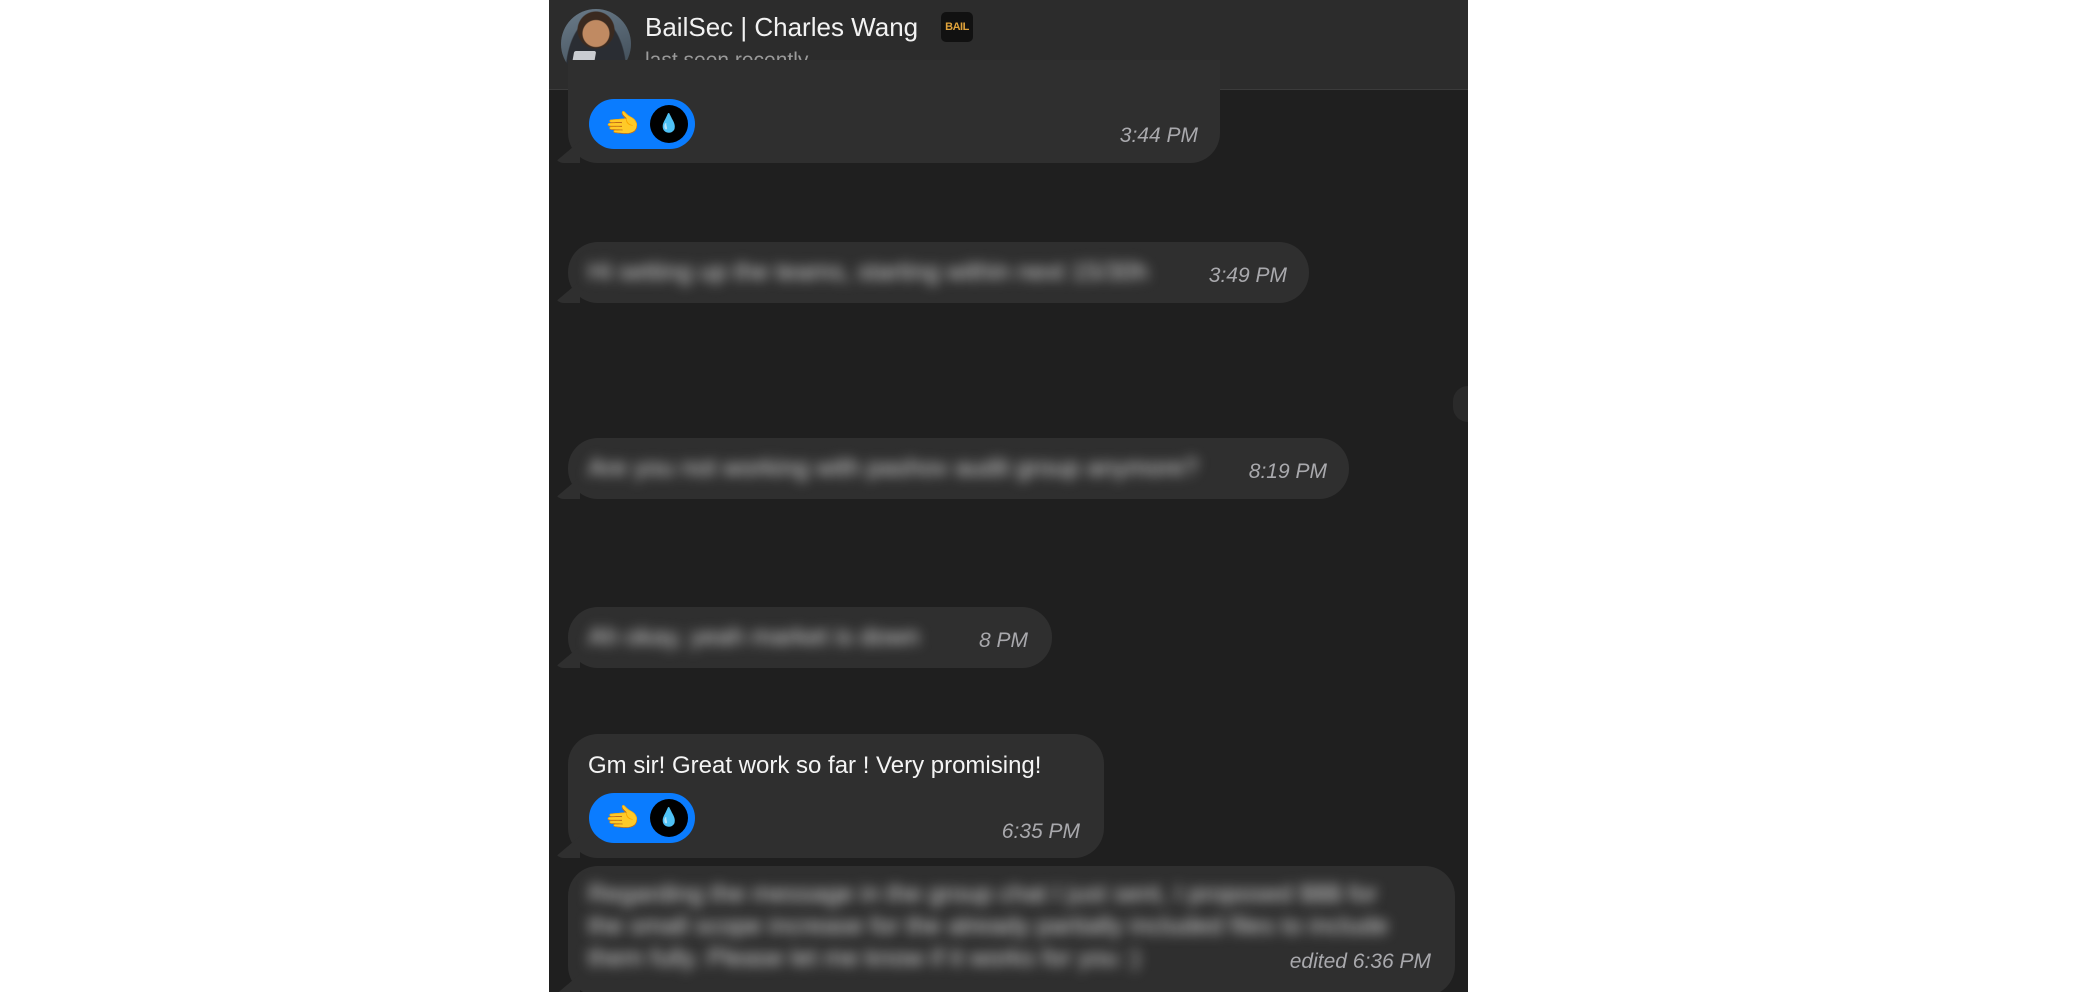 This screenshot has height=992, width=2074. What do you see at coordinates (1040, 831) in the screenshot?
I see `message-time: 6:35 PM` at bounding box center [1040, 831].